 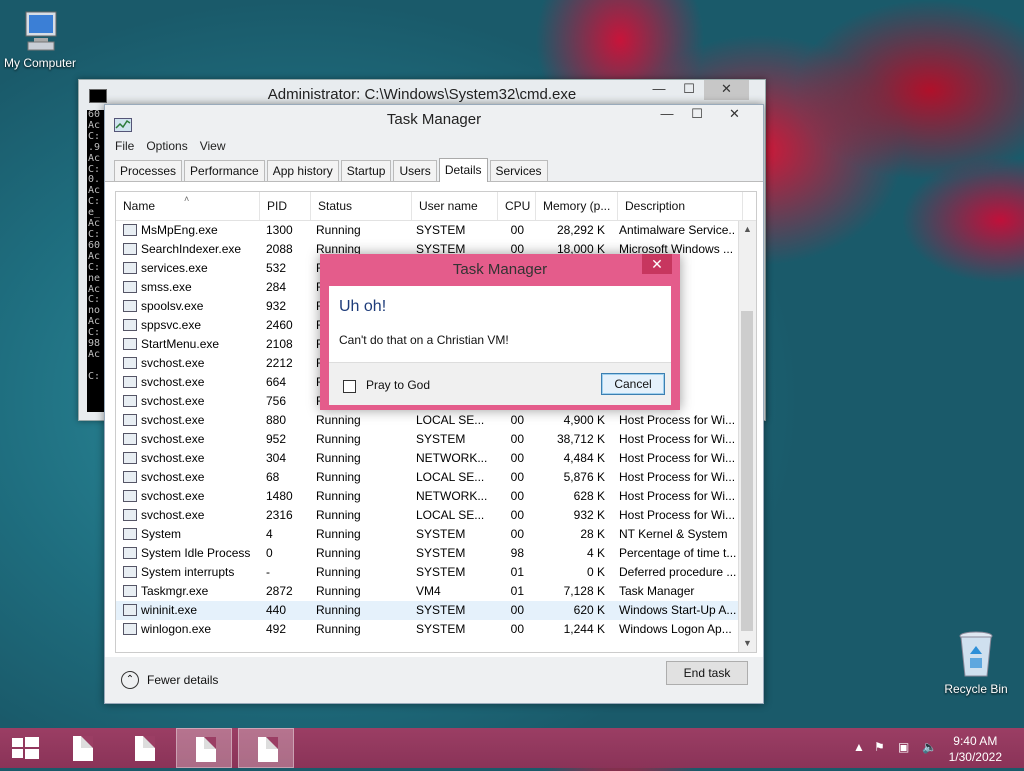 What do you see at coordinates (279, 249) in the screenshot?
I see `cell-pid: 2088` at bounding box center [279, 249].